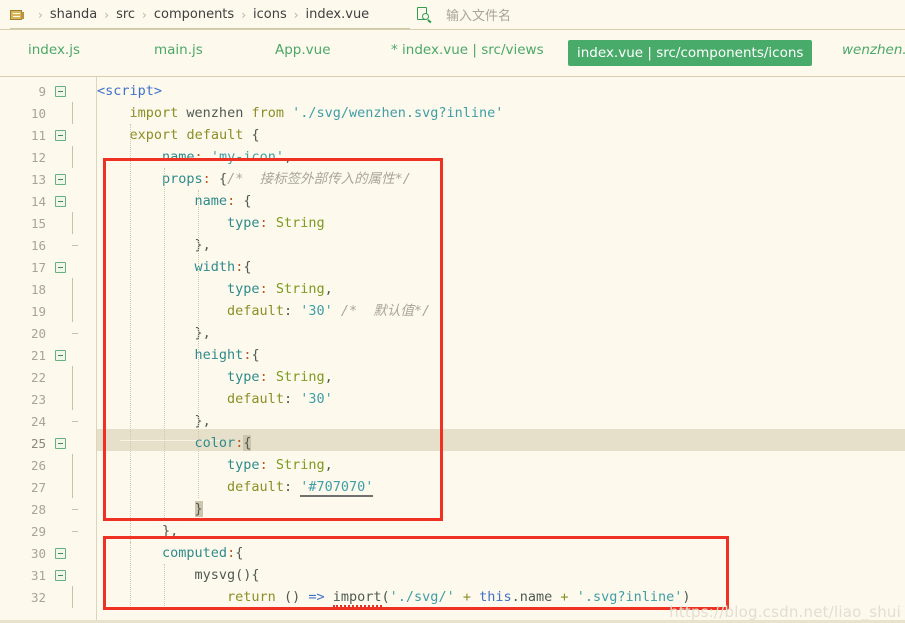 The width and height of the screenshot is (905, 623). What do you see at coordinates (178, 575) in the screenshot?
I see `code-line-31: mysvg(){` at bounding box center [178, 575].